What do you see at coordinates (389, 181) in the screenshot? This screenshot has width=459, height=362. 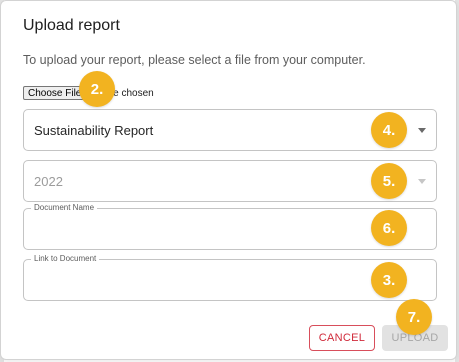 I see `step-badge: 5.` at bounding box center [389, 181].